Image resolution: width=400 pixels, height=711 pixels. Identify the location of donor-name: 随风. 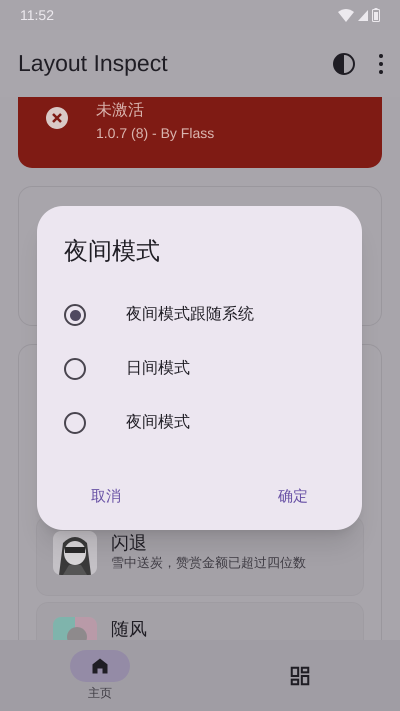
(129, 629).